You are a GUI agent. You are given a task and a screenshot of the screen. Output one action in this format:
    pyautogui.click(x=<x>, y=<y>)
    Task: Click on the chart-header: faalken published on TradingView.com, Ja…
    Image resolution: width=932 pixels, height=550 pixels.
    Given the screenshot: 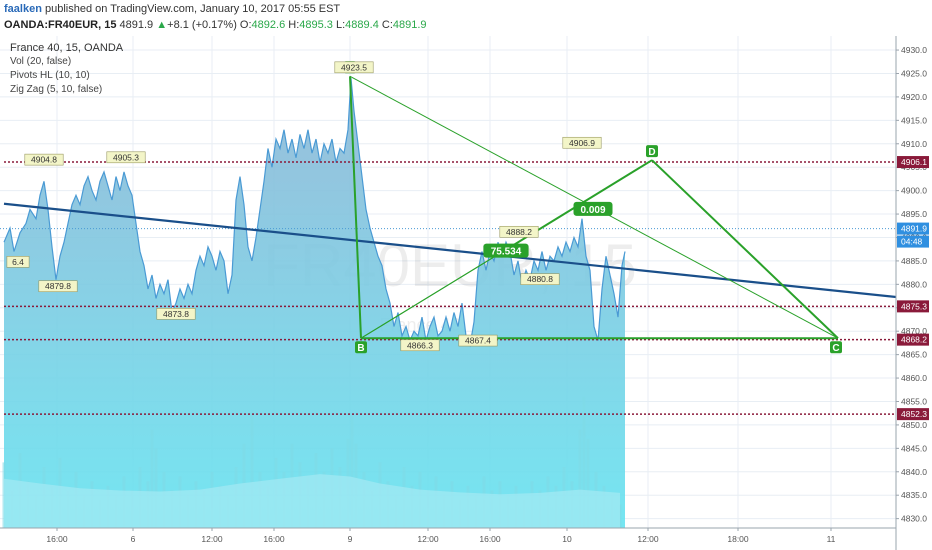 What is the action you would take?
    pyautogui.click(x=466, y=18)
    